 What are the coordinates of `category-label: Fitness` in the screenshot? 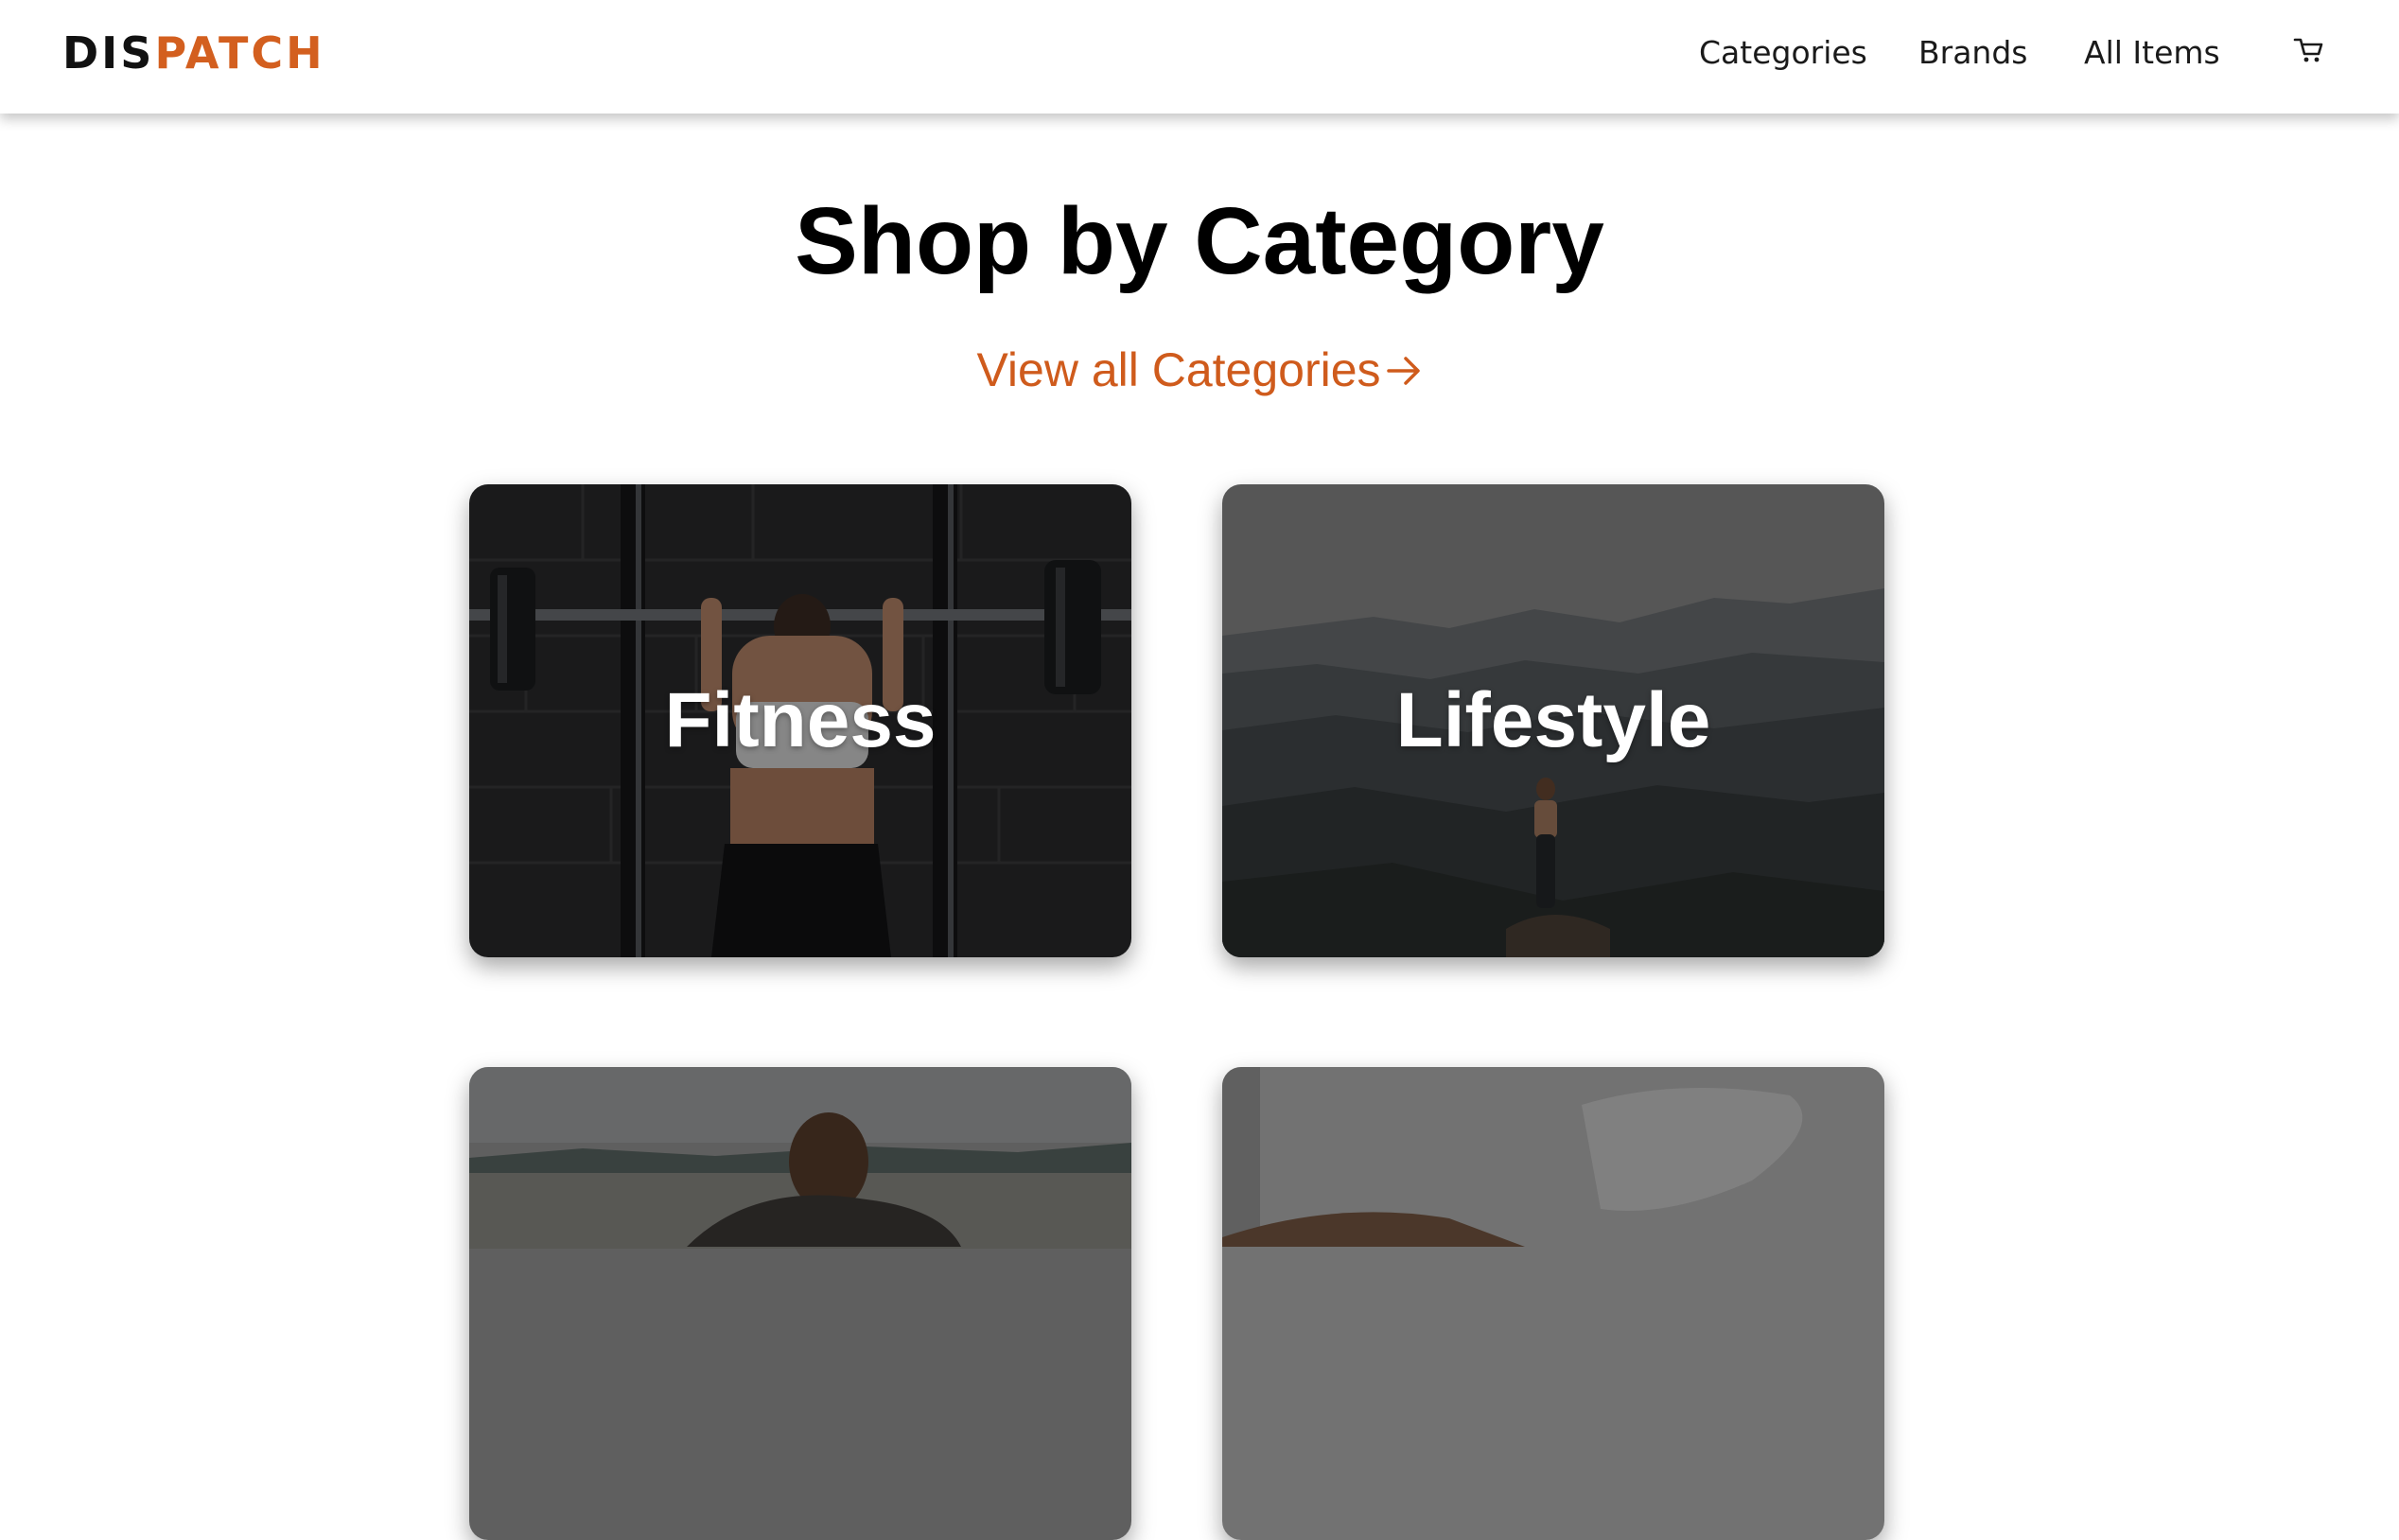 It's located at (800, 720).